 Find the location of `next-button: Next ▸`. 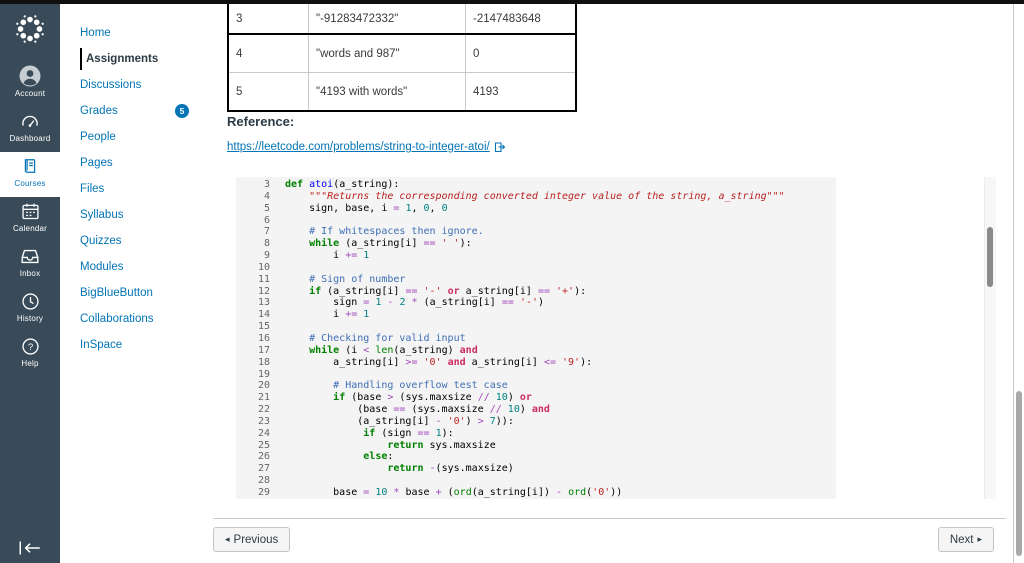

next-button: Next ▸ is located at coordinates (965, 539).